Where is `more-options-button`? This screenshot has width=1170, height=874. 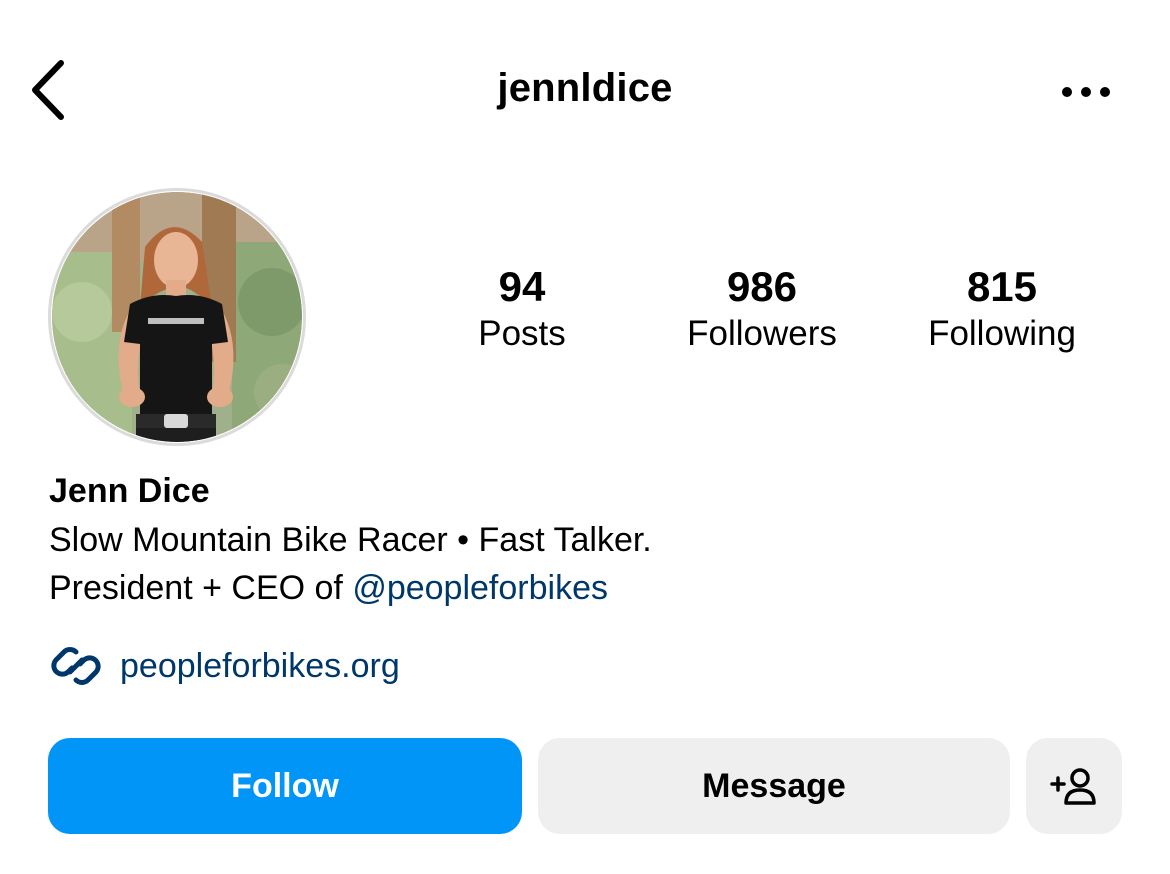 more-options-button is located at coordinates (1086, 92).